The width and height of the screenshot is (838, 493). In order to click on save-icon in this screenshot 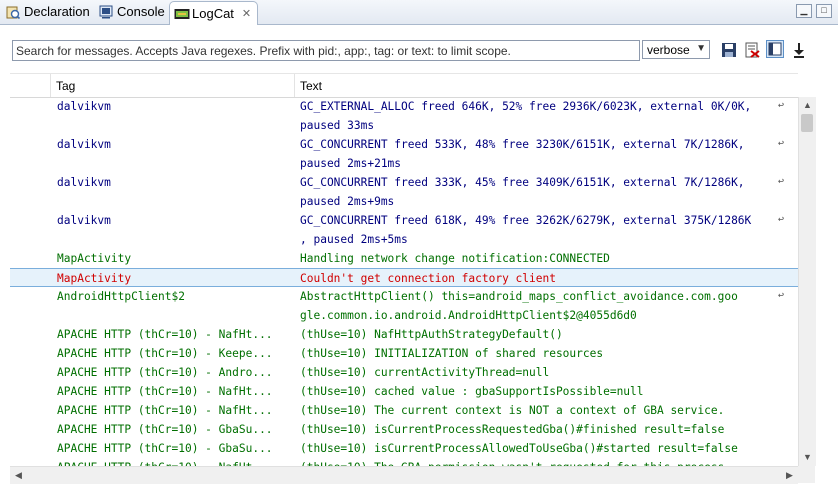, I will do `click(729, 50)`.